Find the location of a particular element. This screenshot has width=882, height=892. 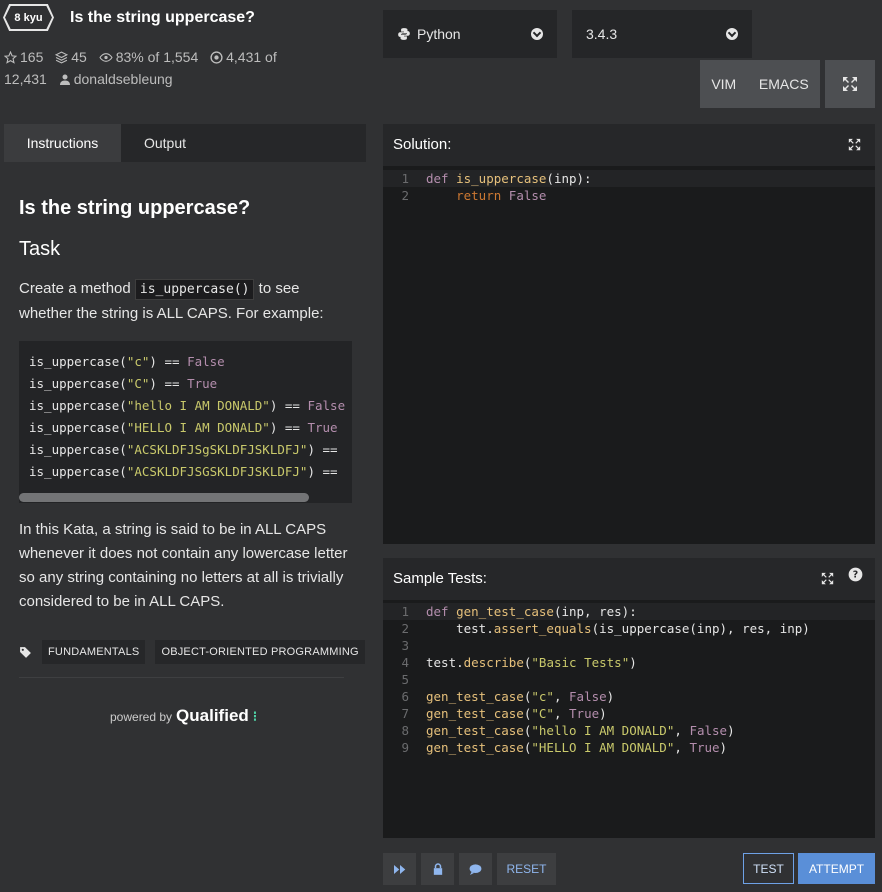

reset-button: RESET is located at coordinates (526, 869).